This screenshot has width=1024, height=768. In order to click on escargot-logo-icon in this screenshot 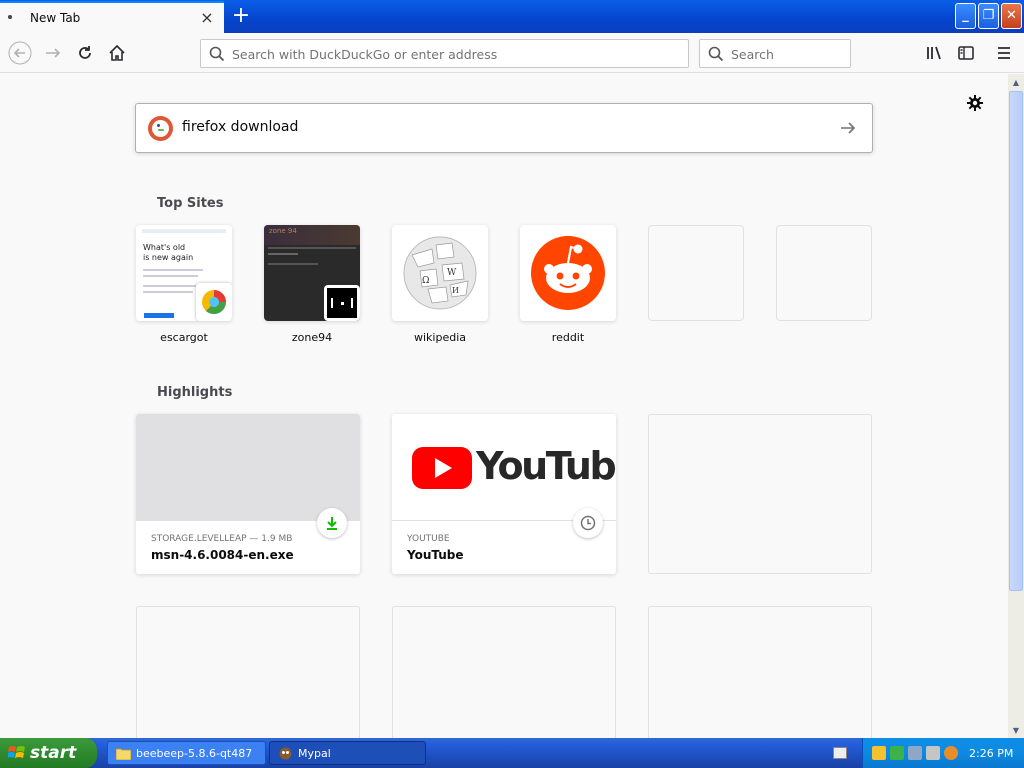, I will do `click(214, 302)`.